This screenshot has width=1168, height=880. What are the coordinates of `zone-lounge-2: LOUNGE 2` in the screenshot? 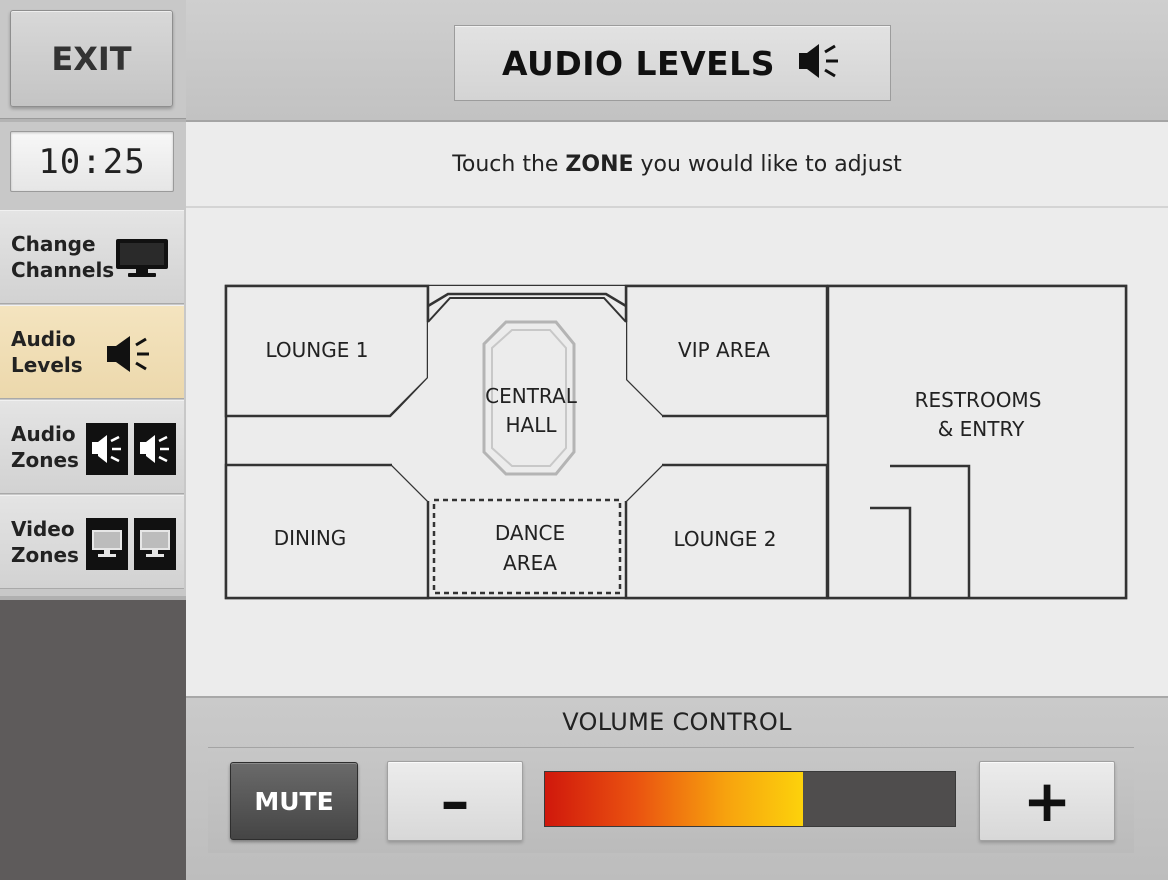 It's located at (726, 531).